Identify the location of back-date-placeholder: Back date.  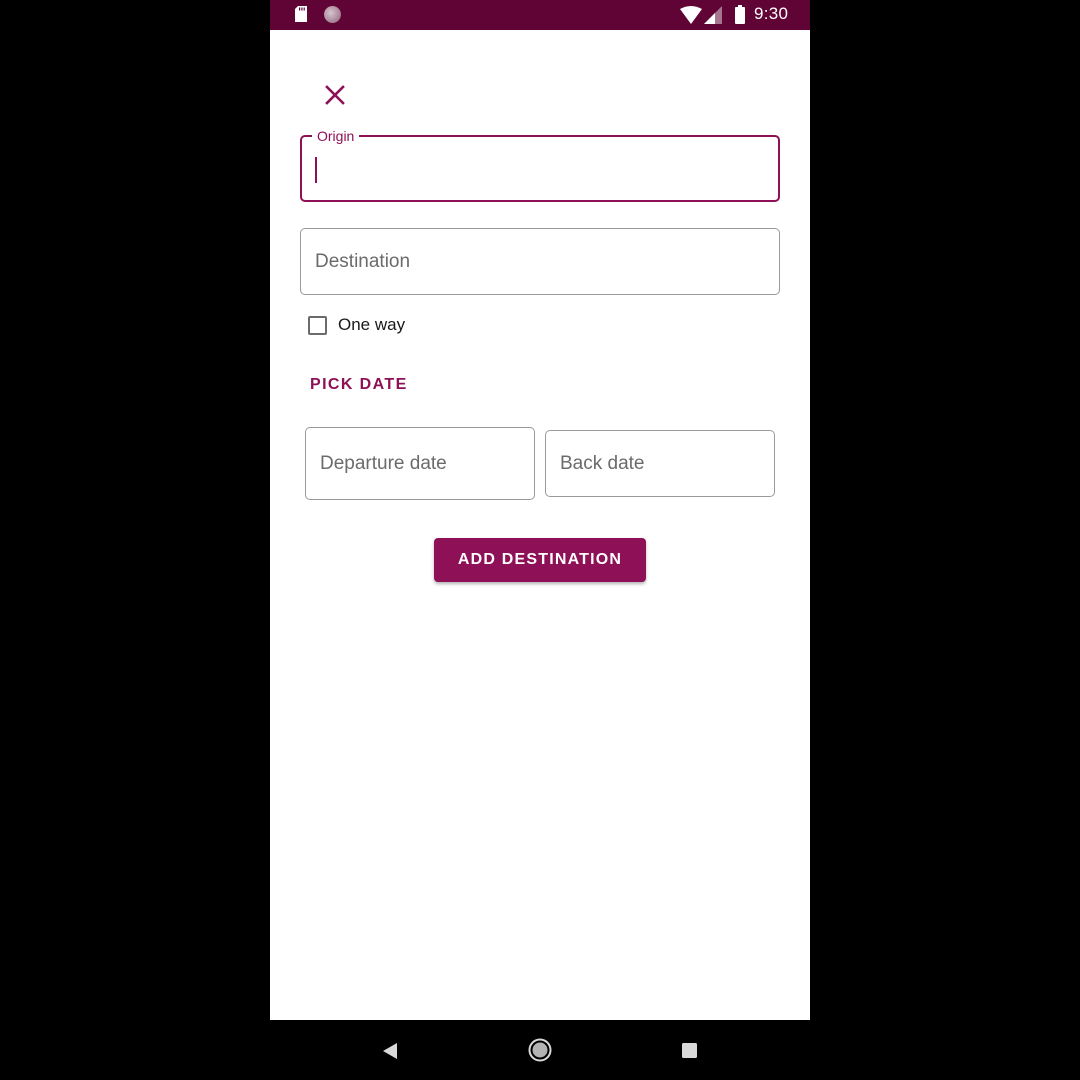
(602, 463).